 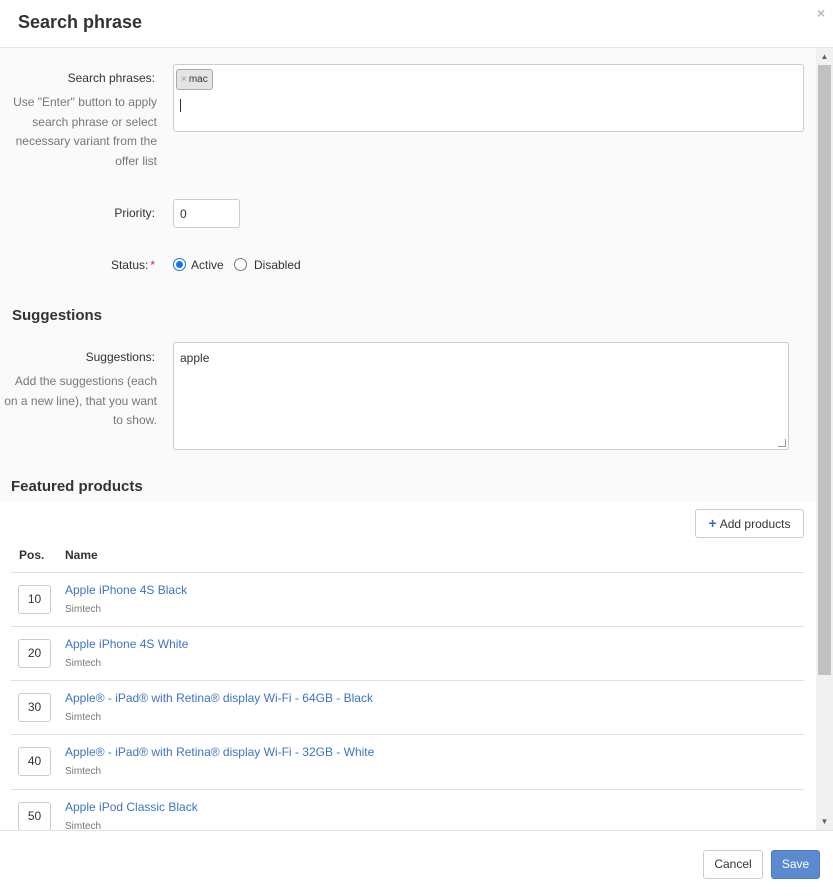 I want to click on add-products-label: Add products, so click(x=755, y=524).